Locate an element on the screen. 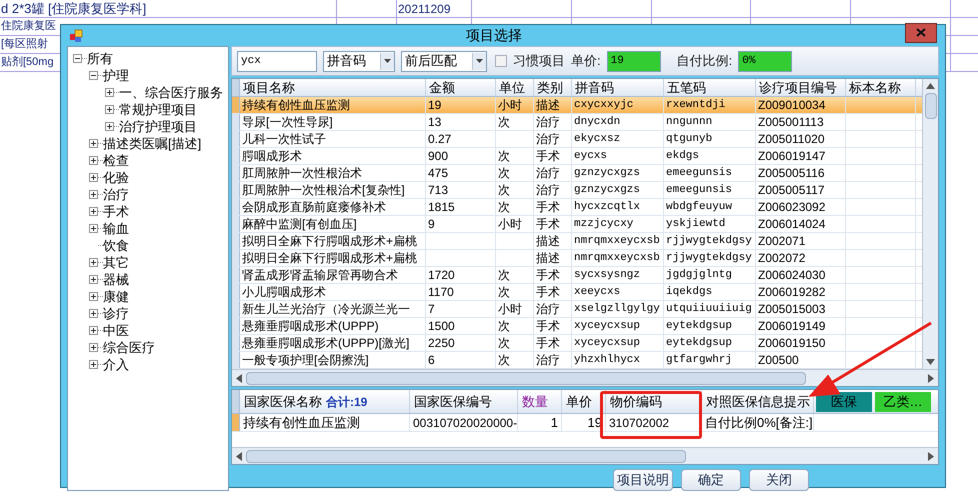 The image size is (978, 500). price-field: 19 is located at coordinates (633, 61).